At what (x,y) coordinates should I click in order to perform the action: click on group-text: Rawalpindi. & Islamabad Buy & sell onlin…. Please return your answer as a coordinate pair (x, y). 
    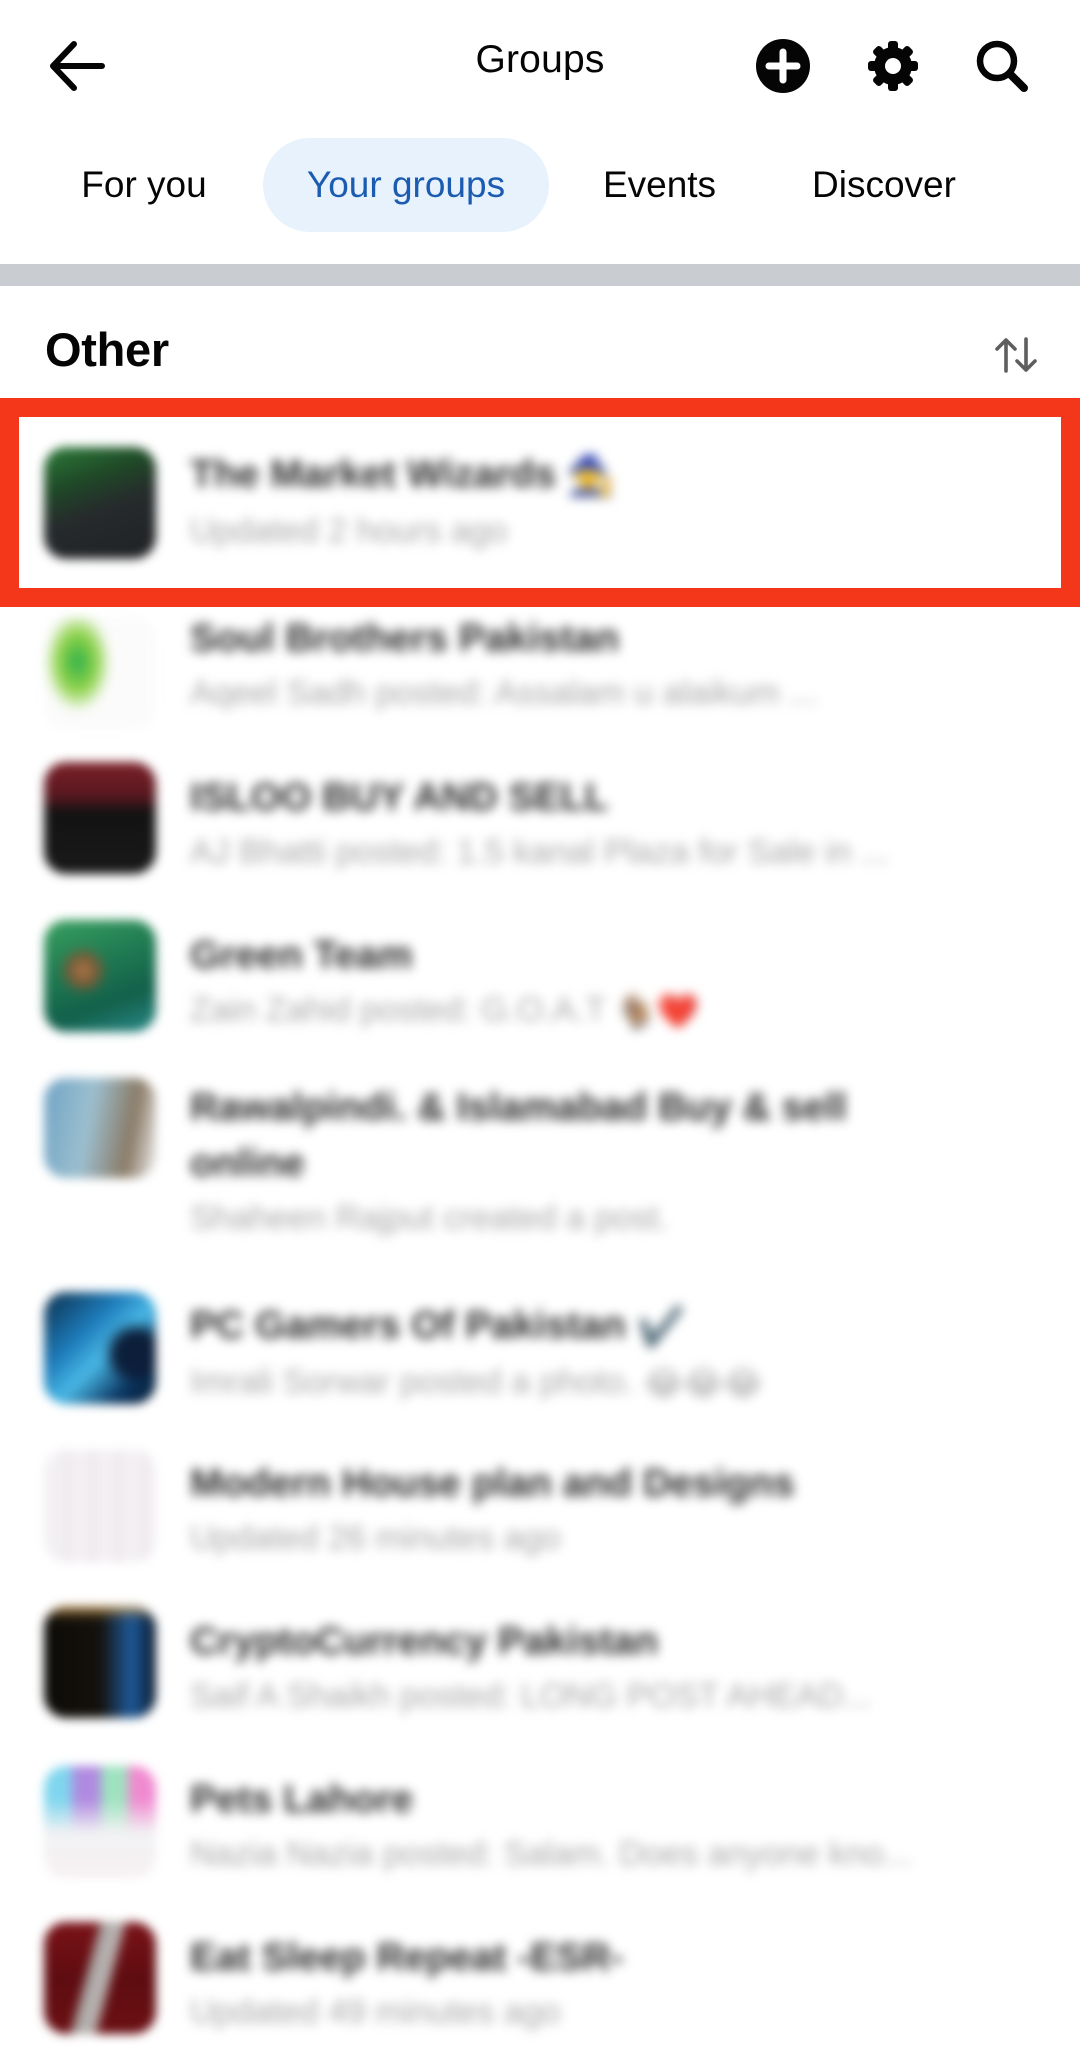
    Looking at the image, I should click on (615, 1162).